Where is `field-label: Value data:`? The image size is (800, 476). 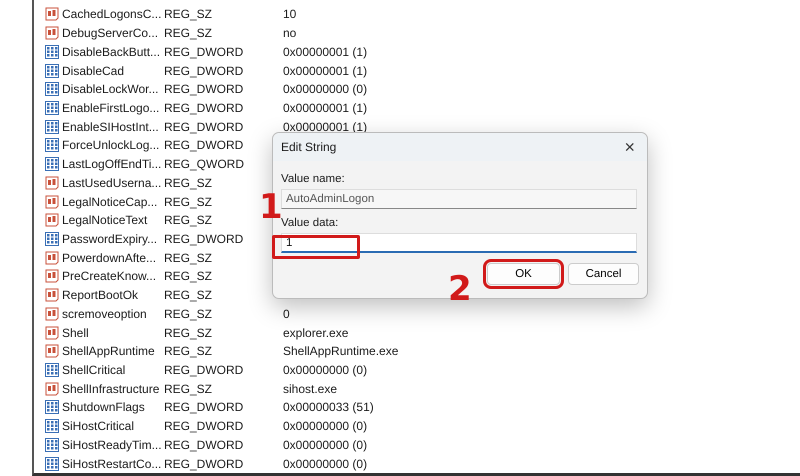
field-label: Value data: is located at coordinates (310, 223).